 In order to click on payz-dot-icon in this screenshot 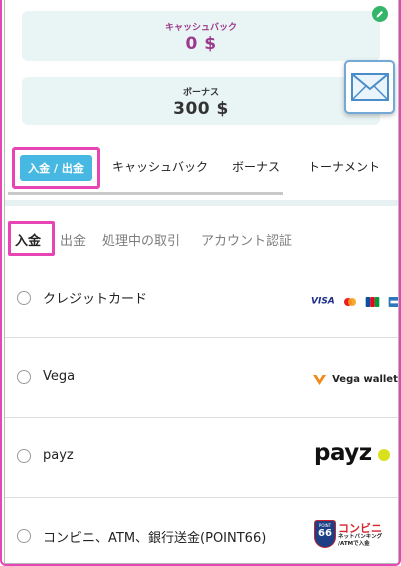, I will do `click(383, 455)`.